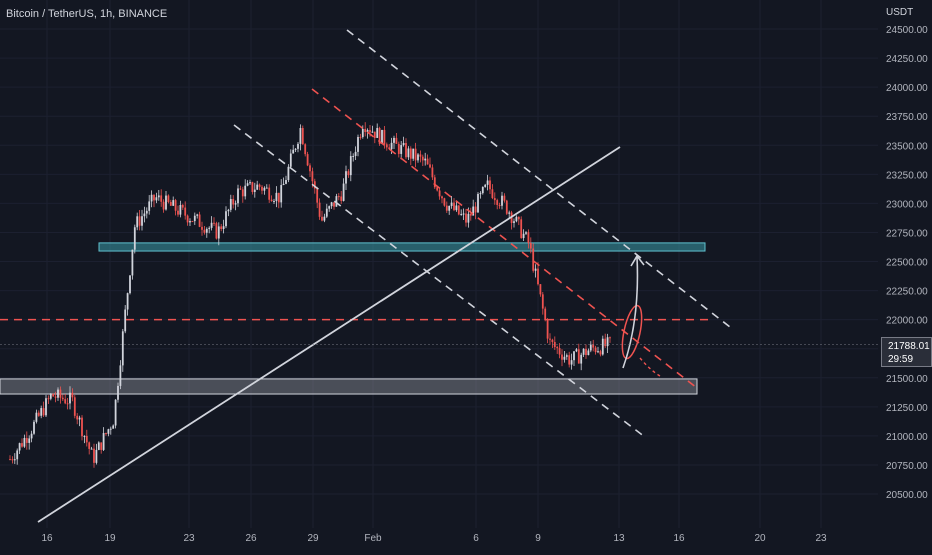  Describe the element at coordinates (907, 292) in the screenshot. I see `y-tick-label: 22250.00` at that location.